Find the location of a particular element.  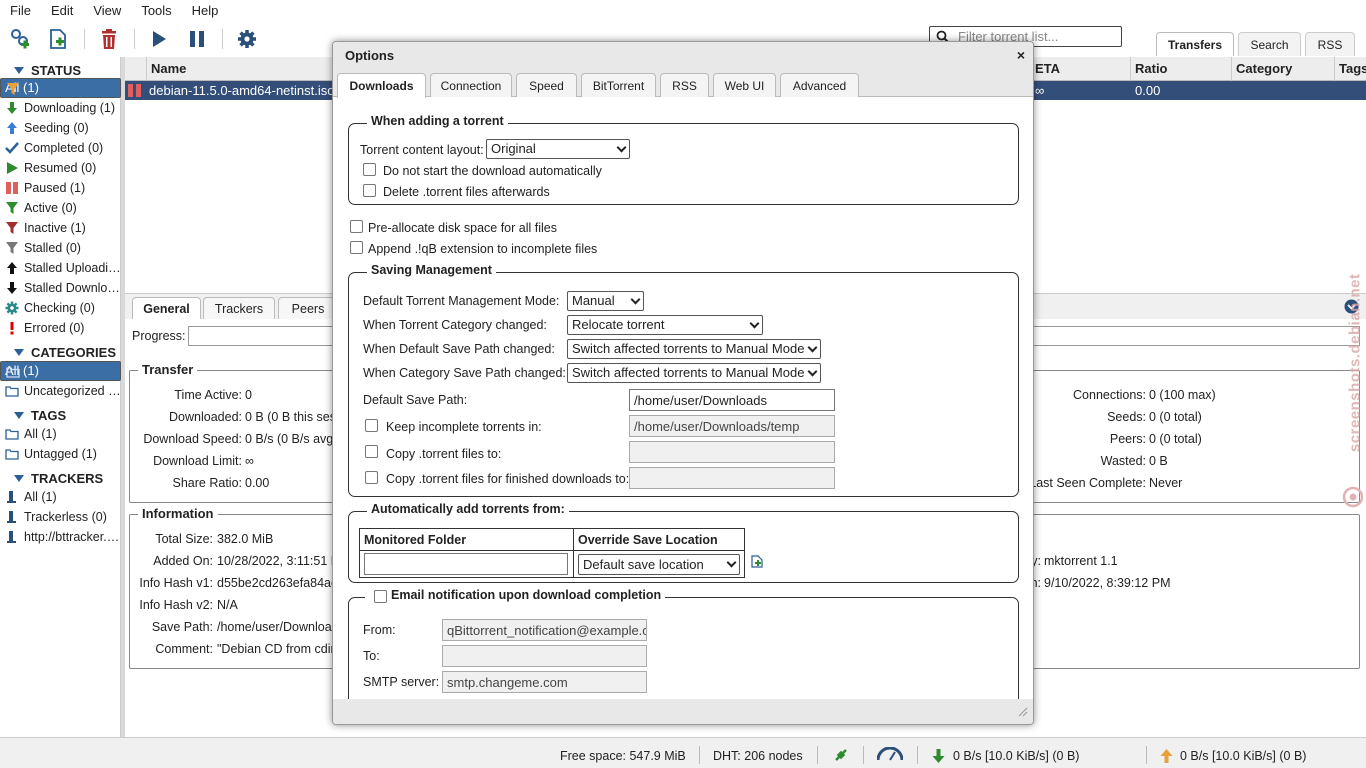

column-tags: Tags is located at coordinates (1352, 68).